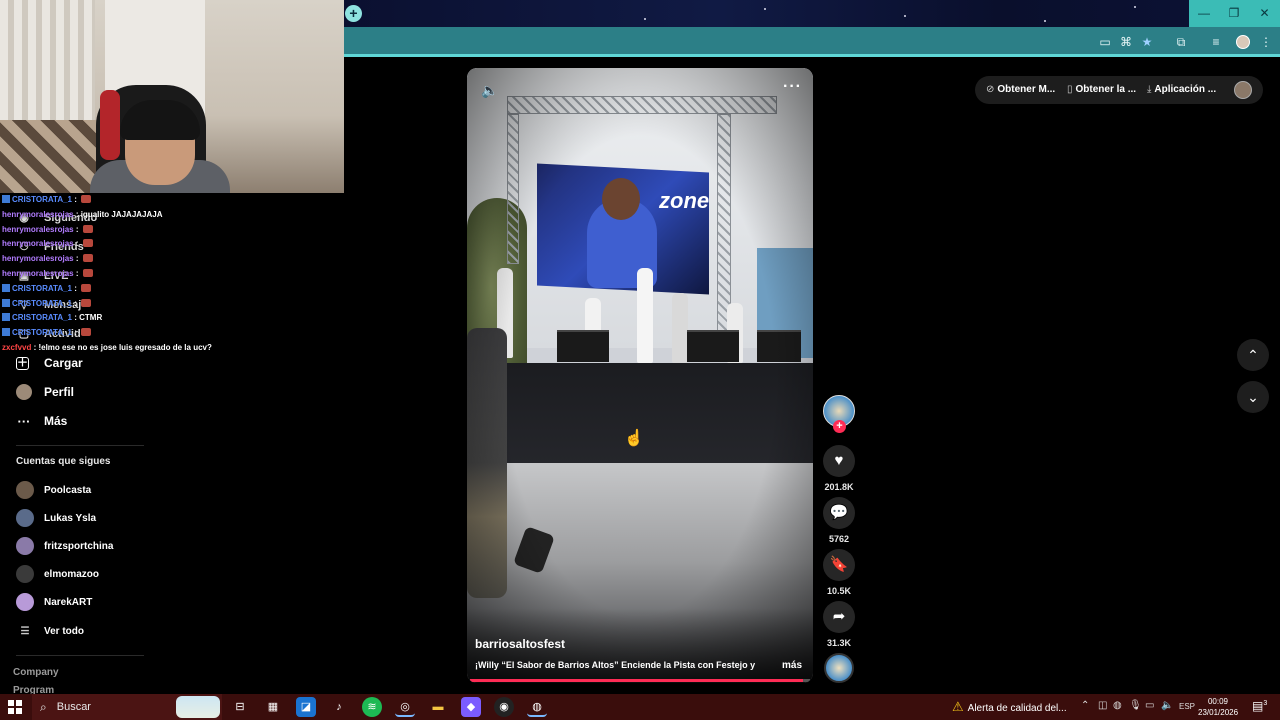  I want to click on tray-icon: ◍, so click(1117, 705).